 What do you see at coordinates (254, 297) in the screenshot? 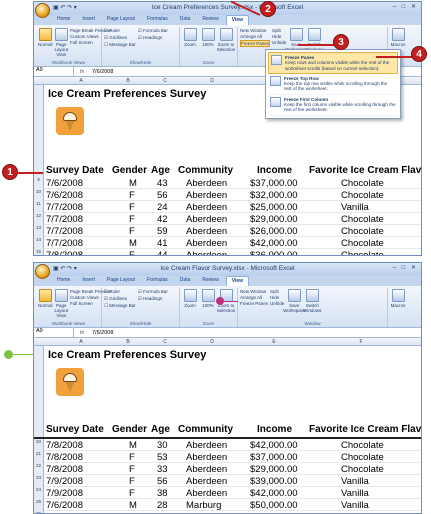
I see `arrange-all-button: Arrange All` at bounding box center [254, 297].